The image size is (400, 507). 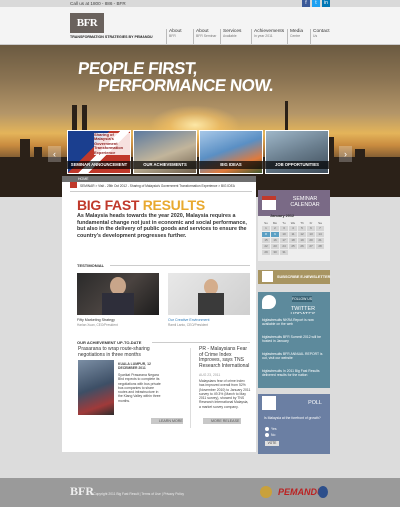 What do you see at coordinates (110, 205) in the screenshot?
I see `title-part1: BIG FAST` at bounding box center [110, 205].